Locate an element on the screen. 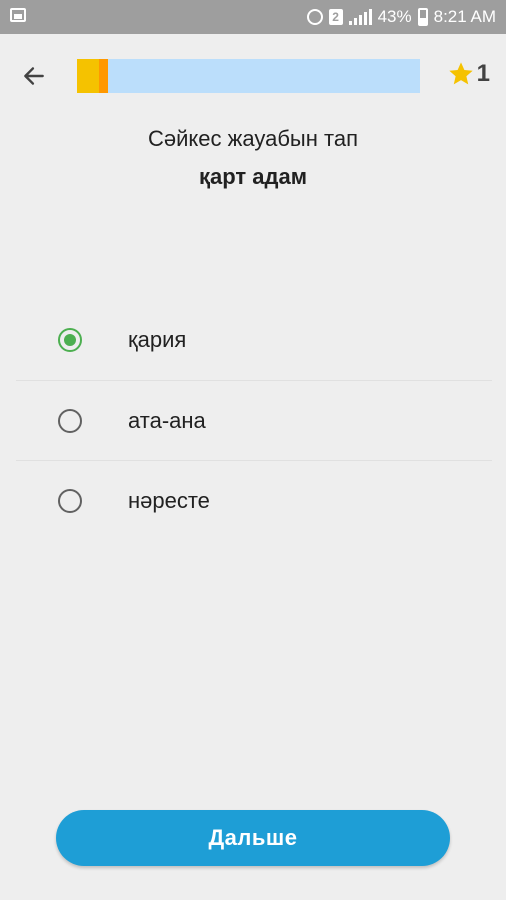  battery-icon is located at coordinates (422, 17).